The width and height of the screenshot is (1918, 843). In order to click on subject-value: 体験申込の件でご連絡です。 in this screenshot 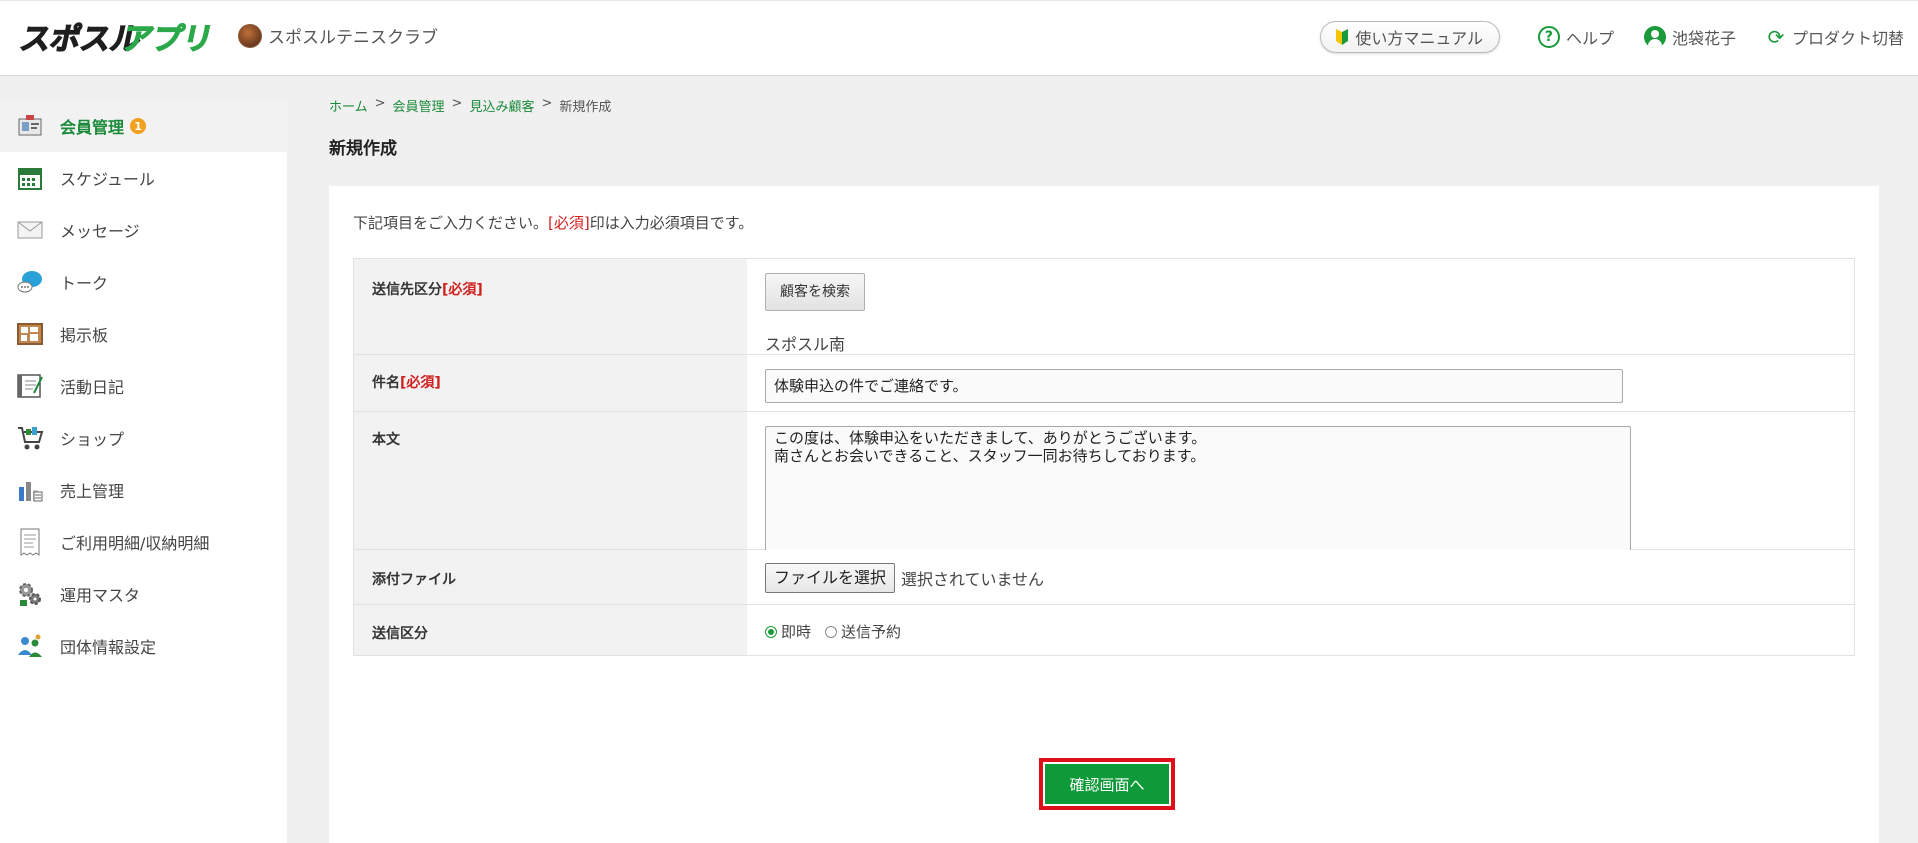, I will do `click(1300, 383)`.